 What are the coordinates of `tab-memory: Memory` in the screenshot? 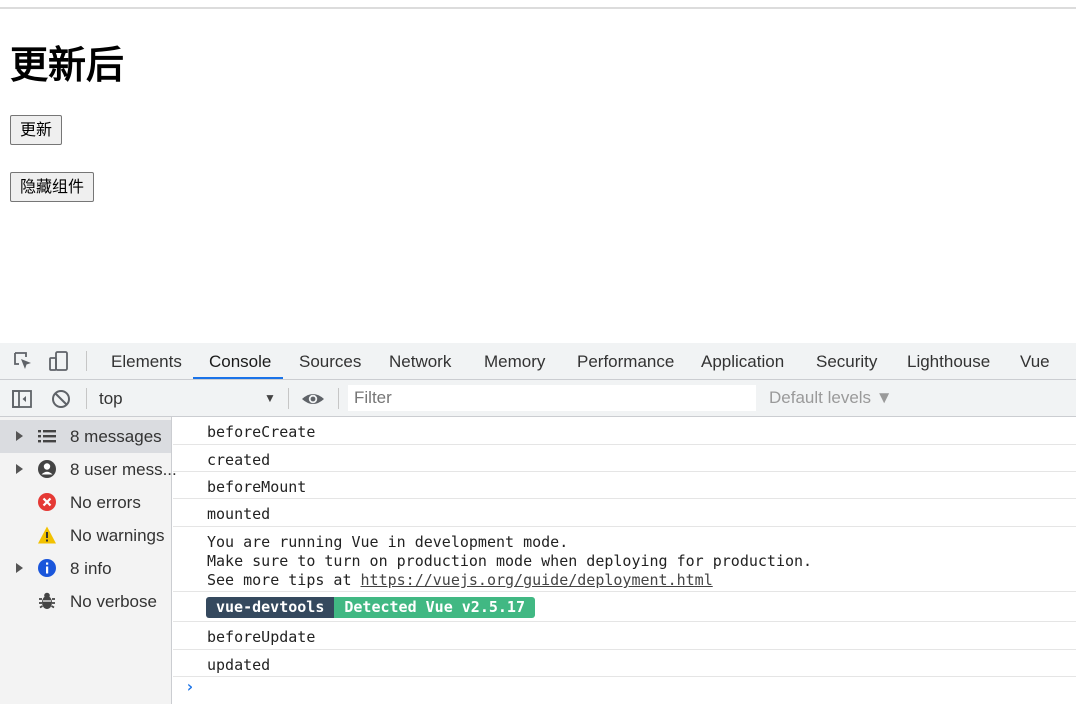 It's located at (514, 361).